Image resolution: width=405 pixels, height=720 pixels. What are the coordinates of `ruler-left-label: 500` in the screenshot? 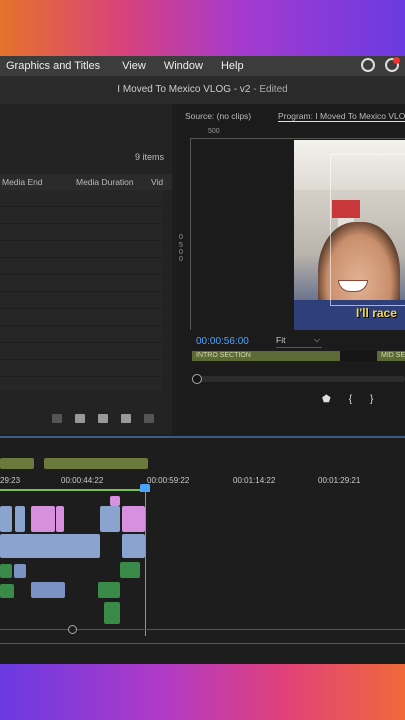 It's located at (181, 252).